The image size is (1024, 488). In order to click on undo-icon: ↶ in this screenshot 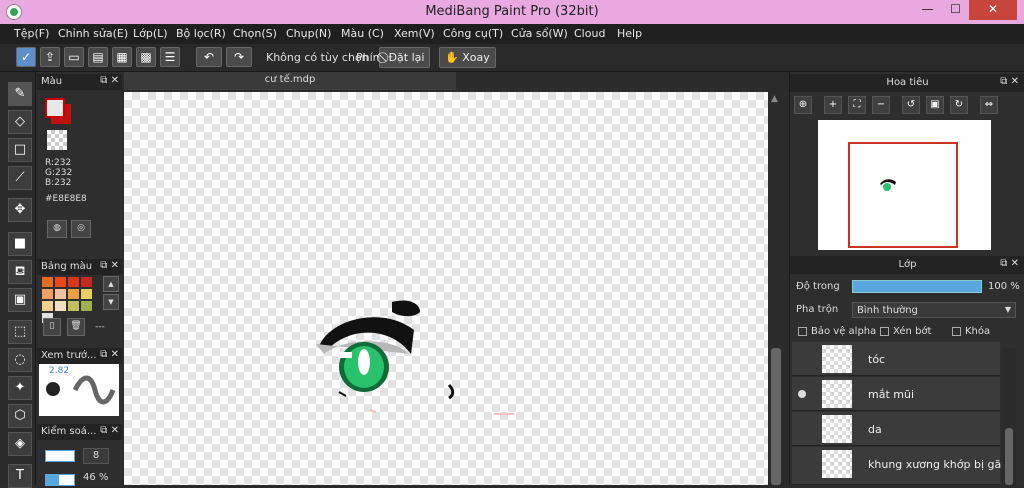, I will do `click(209, 57)`.